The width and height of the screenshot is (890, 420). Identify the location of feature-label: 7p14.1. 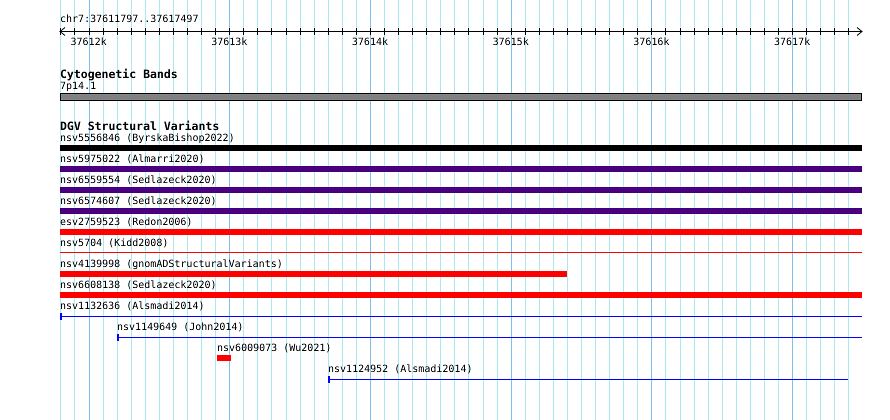
(78, 87).